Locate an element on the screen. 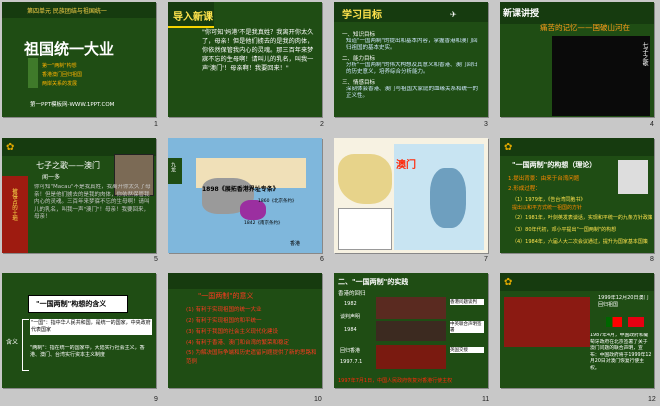 Image resolution: width=660 pixels, height=406 pixels. label-hongkong: 香港 is located at coordinates (295, 244).